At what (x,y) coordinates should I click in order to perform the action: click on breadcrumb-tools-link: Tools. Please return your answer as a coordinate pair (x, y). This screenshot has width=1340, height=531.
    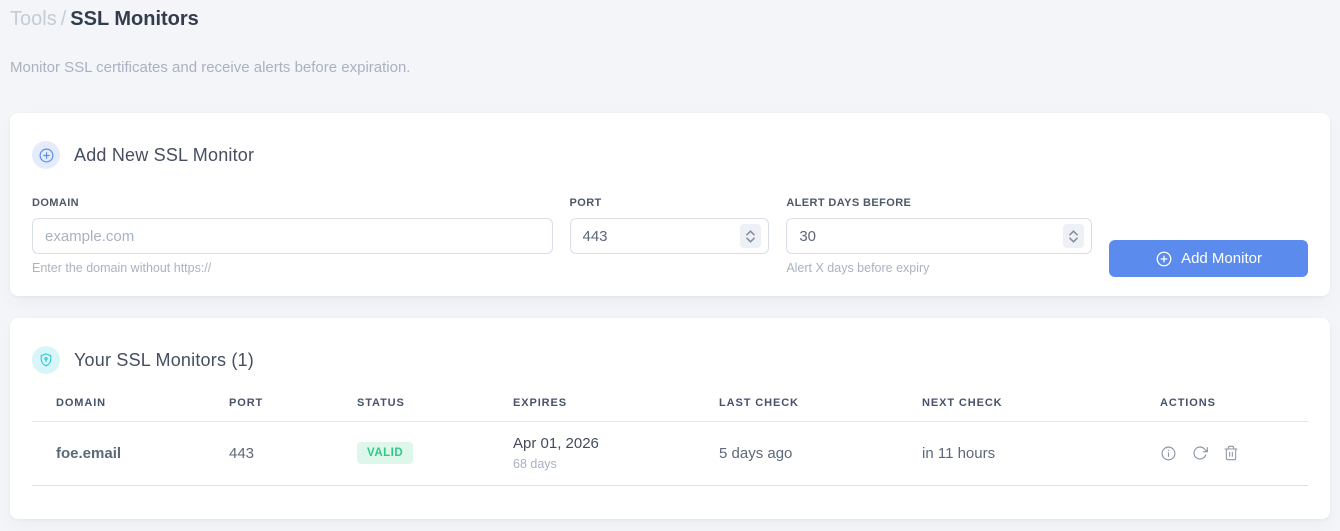
    Looking at the image, I should click on (33, 19).